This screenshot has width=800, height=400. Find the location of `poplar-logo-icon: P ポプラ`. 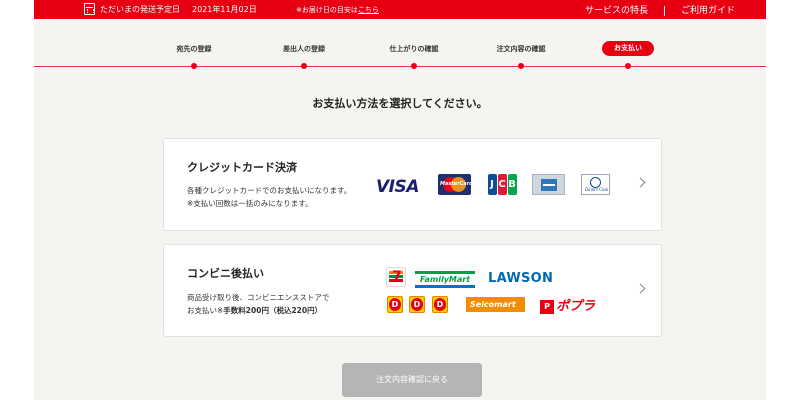

poplar-logo-icon: P ポプラ is located at coordinates (568, 304).